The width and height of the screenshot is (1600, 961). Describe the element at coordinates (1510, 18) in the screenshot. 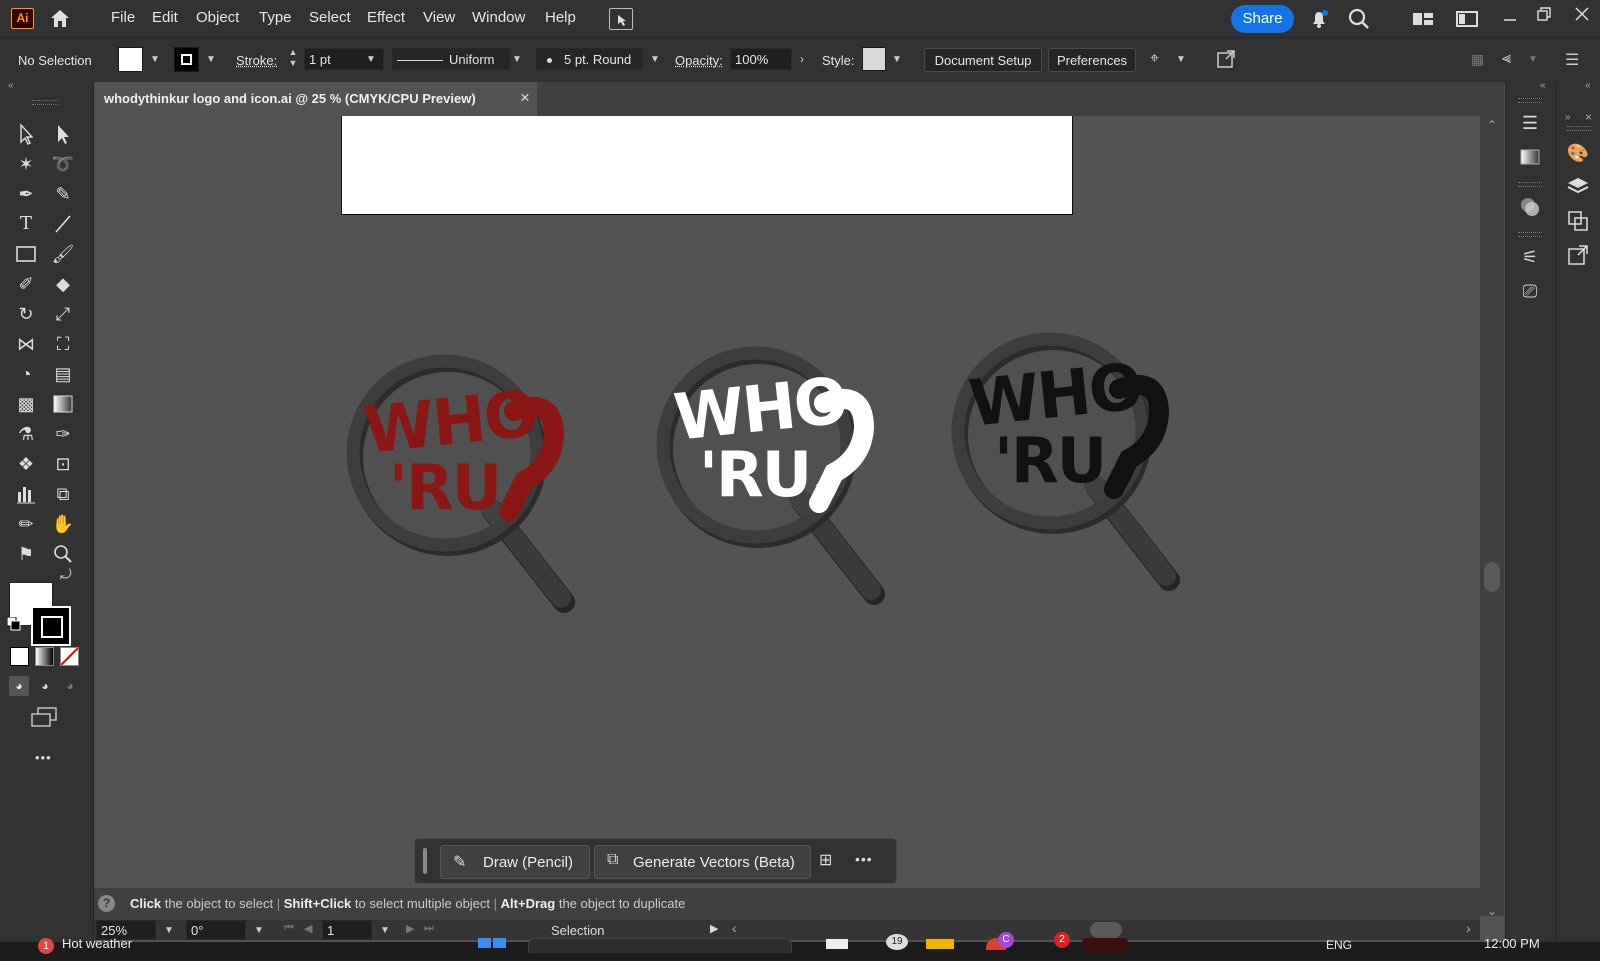

I see `minimize-icon` at that location.